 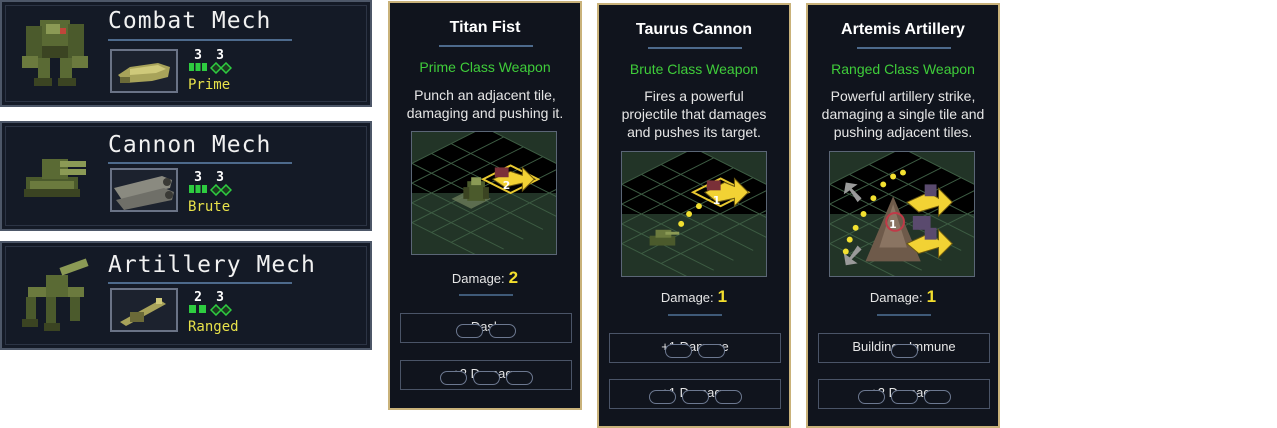 What do you see at coordinates (903, 29) in the screenshot?
I see `weapon-title: Artemis Artillery` at bounding box center [903, 29].